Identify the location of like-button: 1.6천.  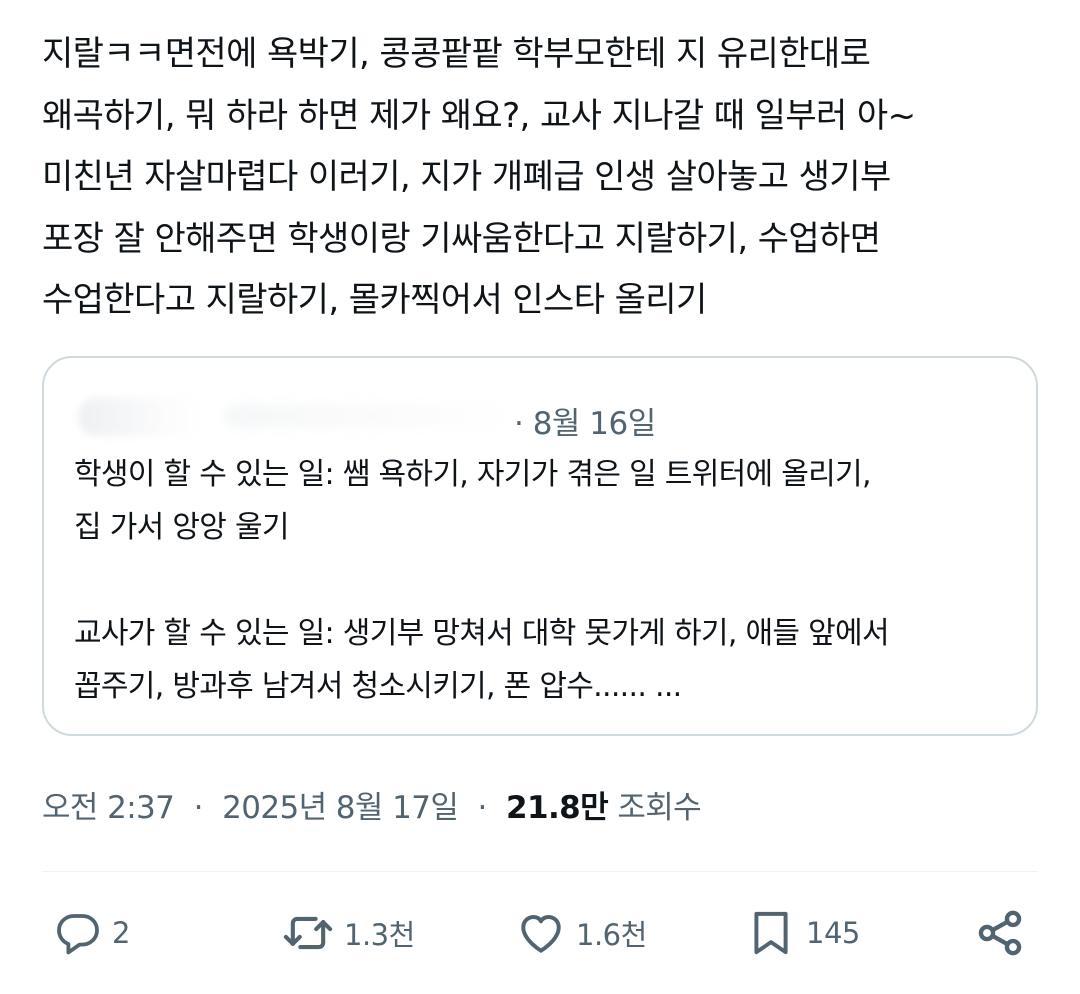
(581, 933).